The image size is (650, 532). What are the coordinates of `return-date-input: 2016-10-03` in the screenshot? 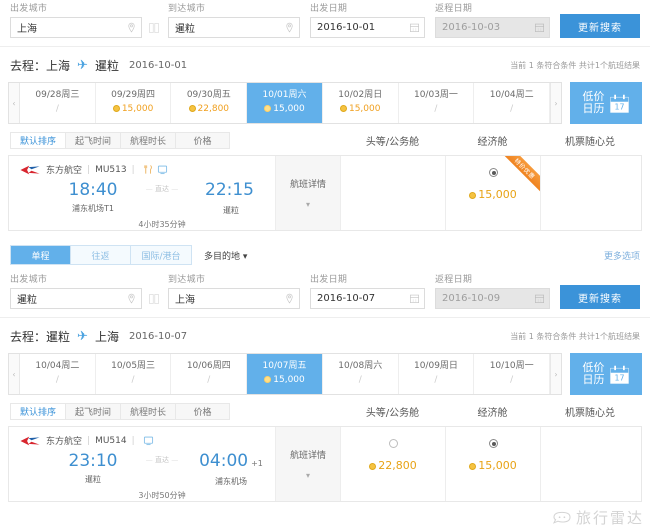 It's located at (492, 27).